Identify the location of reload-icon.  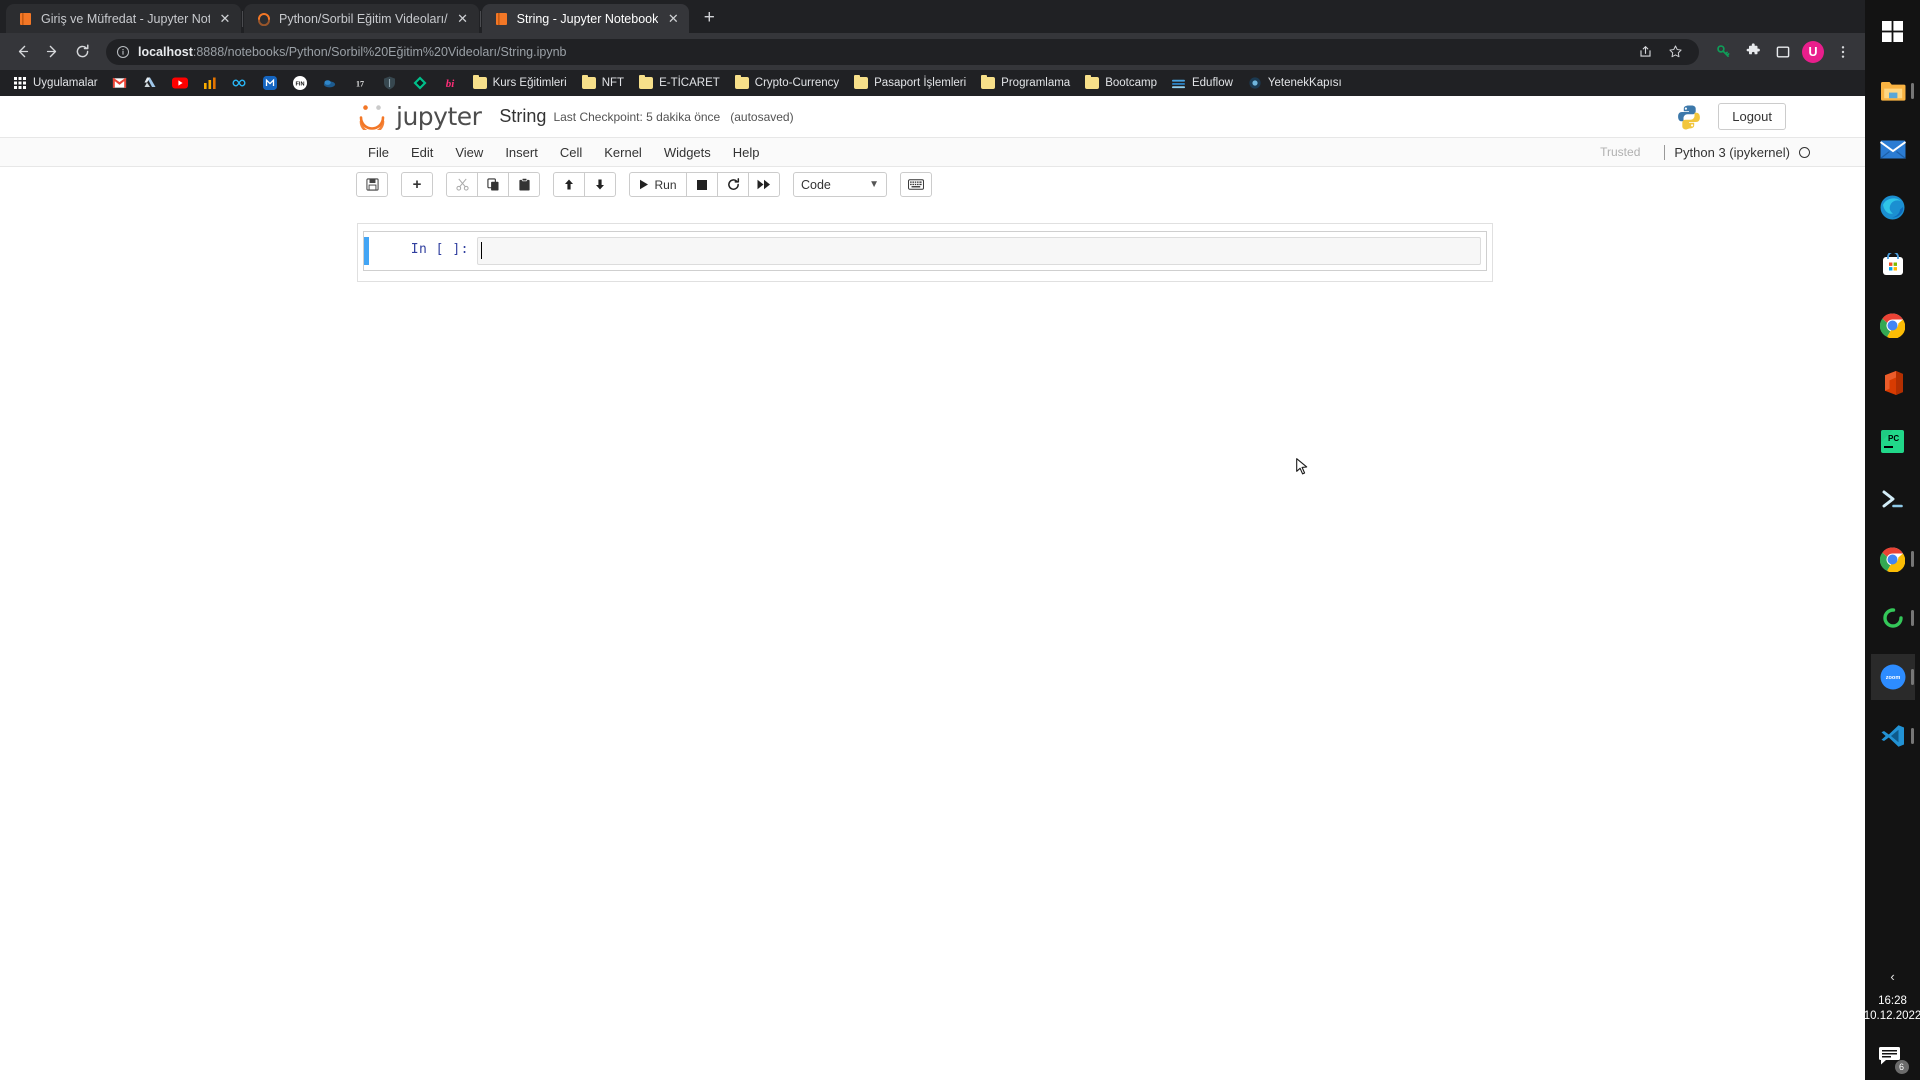
(82, 52).